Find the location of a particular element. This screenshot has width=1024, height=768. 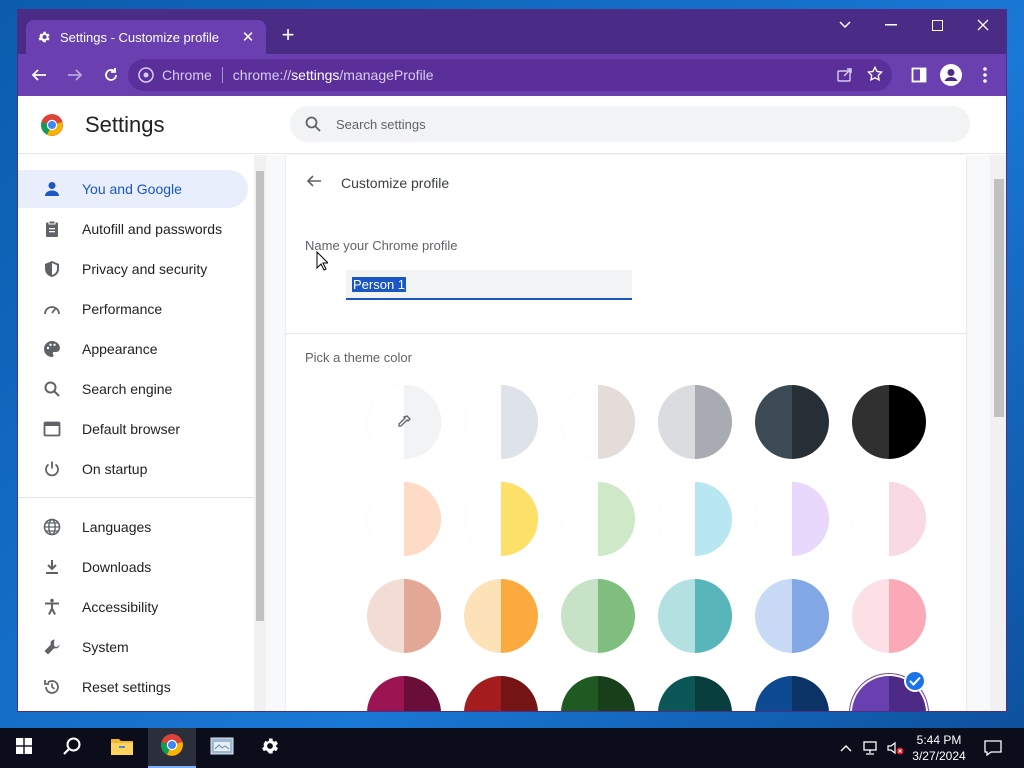

sidebar-item-you-and-google: You and Google is located at coordinates (133, 189).